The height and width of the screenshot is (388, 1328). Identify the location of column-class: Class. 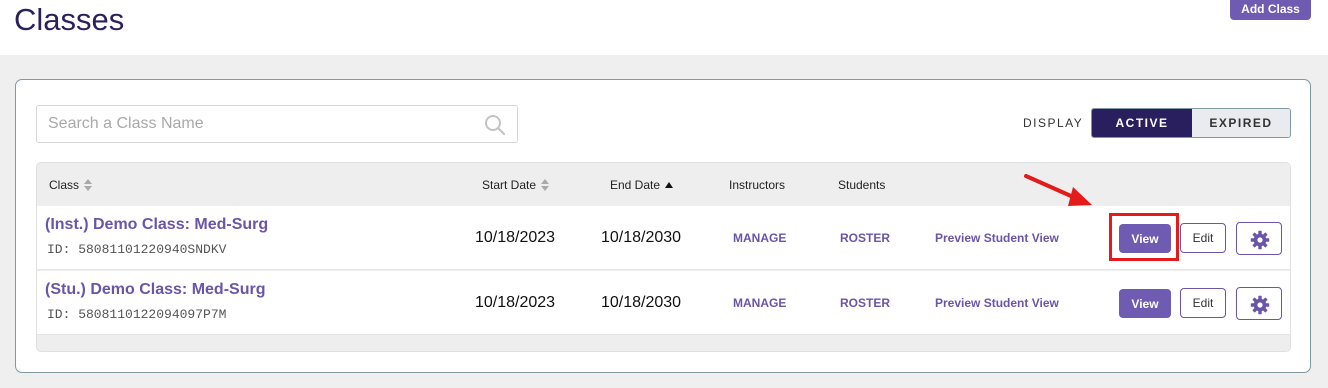
(71, 185).